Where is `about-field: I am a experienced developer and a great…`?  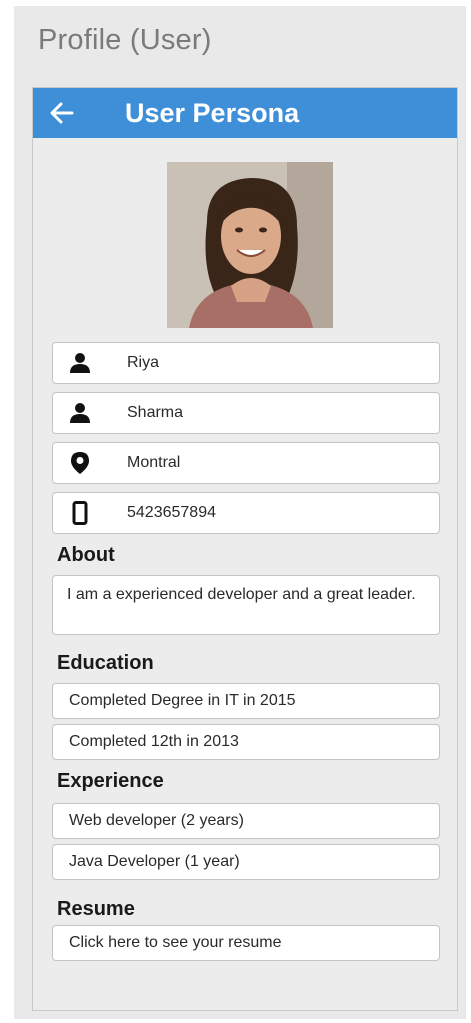
about-field: I am a experienced developer and a great… is located at coordinates (246, 605).